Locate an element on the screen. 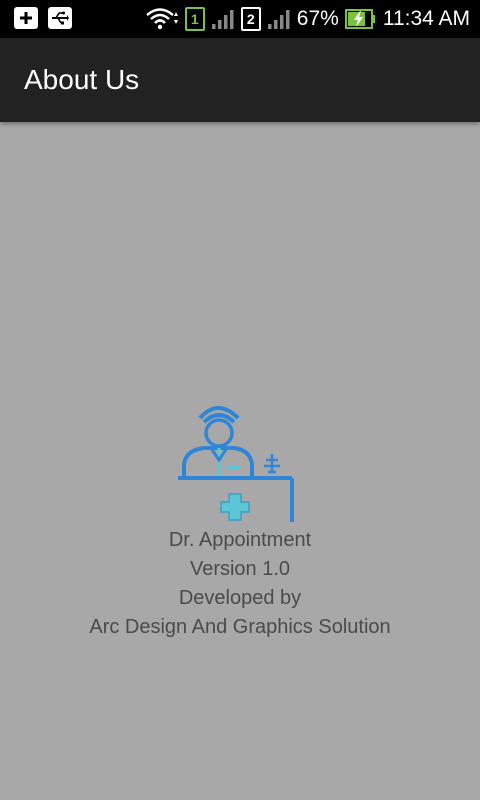 The image size is (480, 800). page-title: About Us is located at coordinates (82, 79).